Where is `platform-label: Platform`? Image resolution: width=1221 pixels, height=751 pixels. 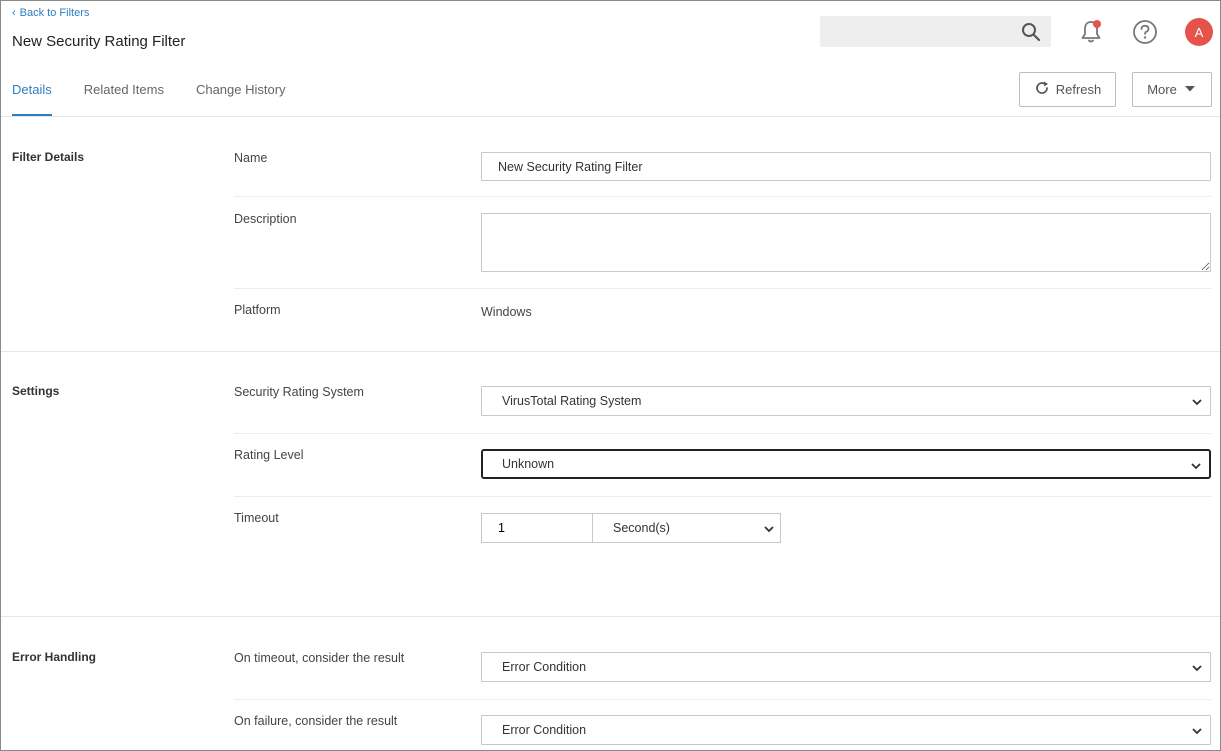
platform-label: Platform is located at coordinates (257, 310).